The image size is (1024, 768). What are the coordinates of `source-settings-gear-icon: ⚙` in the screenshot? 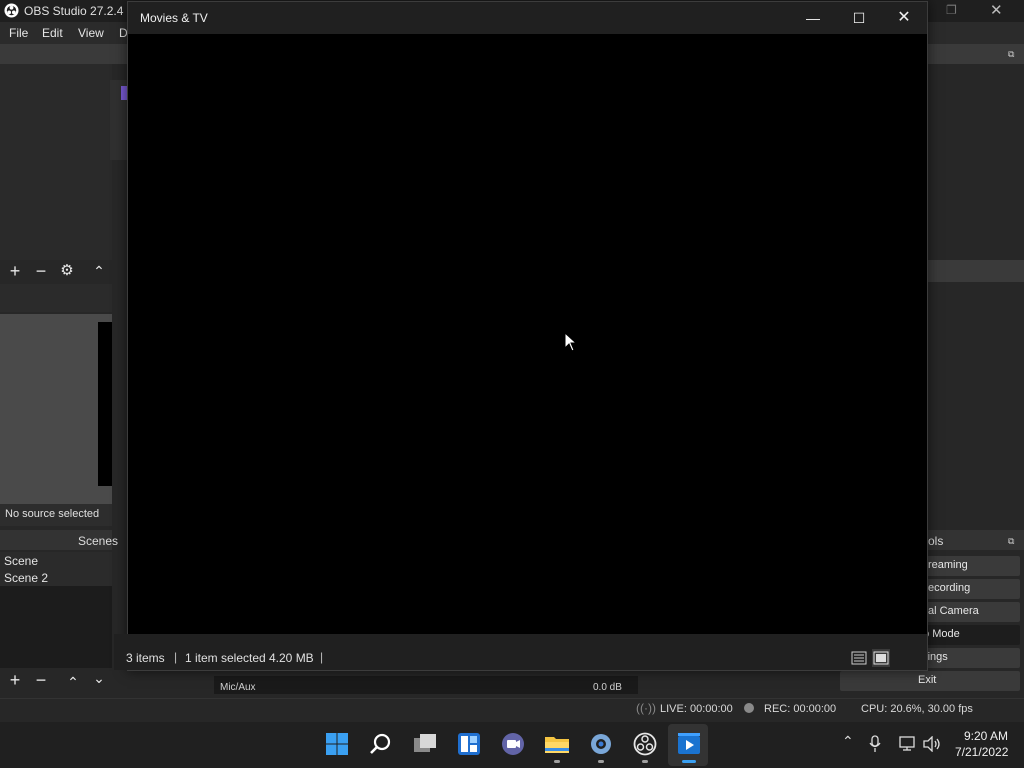 It's located at (67, 271).